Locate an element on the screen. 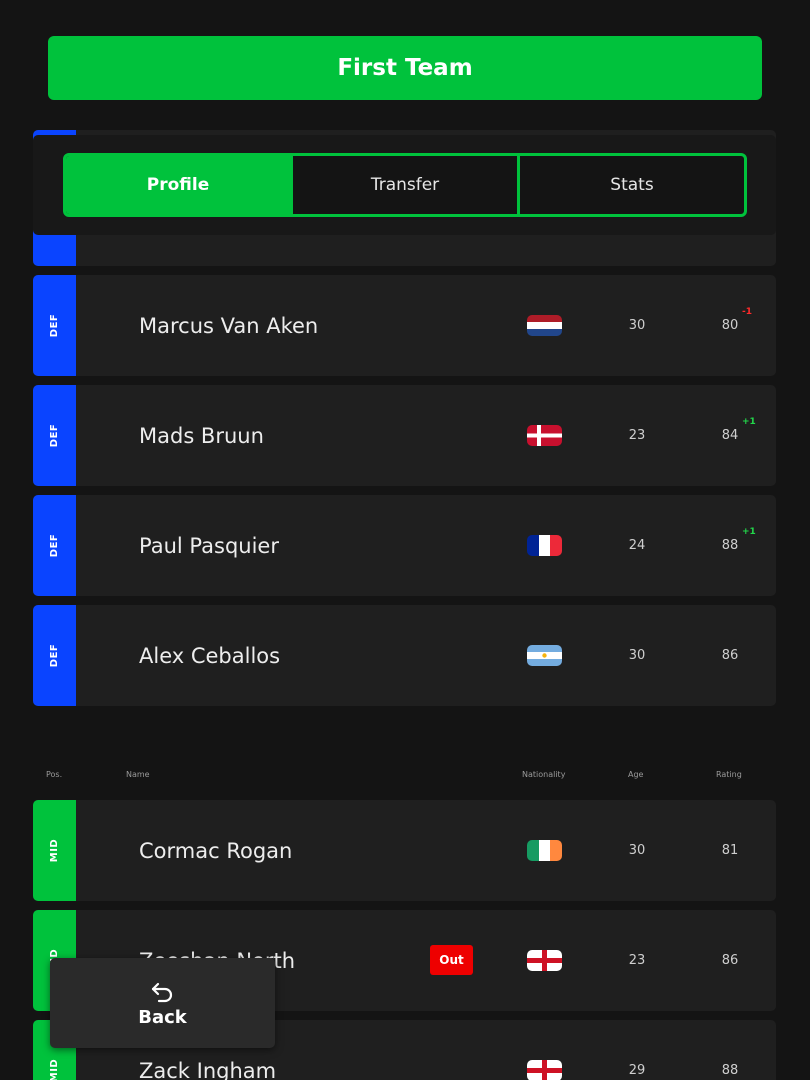 This screenshot has height=1080, width=810. position-strip: MID is located at coordinates (54, 850).